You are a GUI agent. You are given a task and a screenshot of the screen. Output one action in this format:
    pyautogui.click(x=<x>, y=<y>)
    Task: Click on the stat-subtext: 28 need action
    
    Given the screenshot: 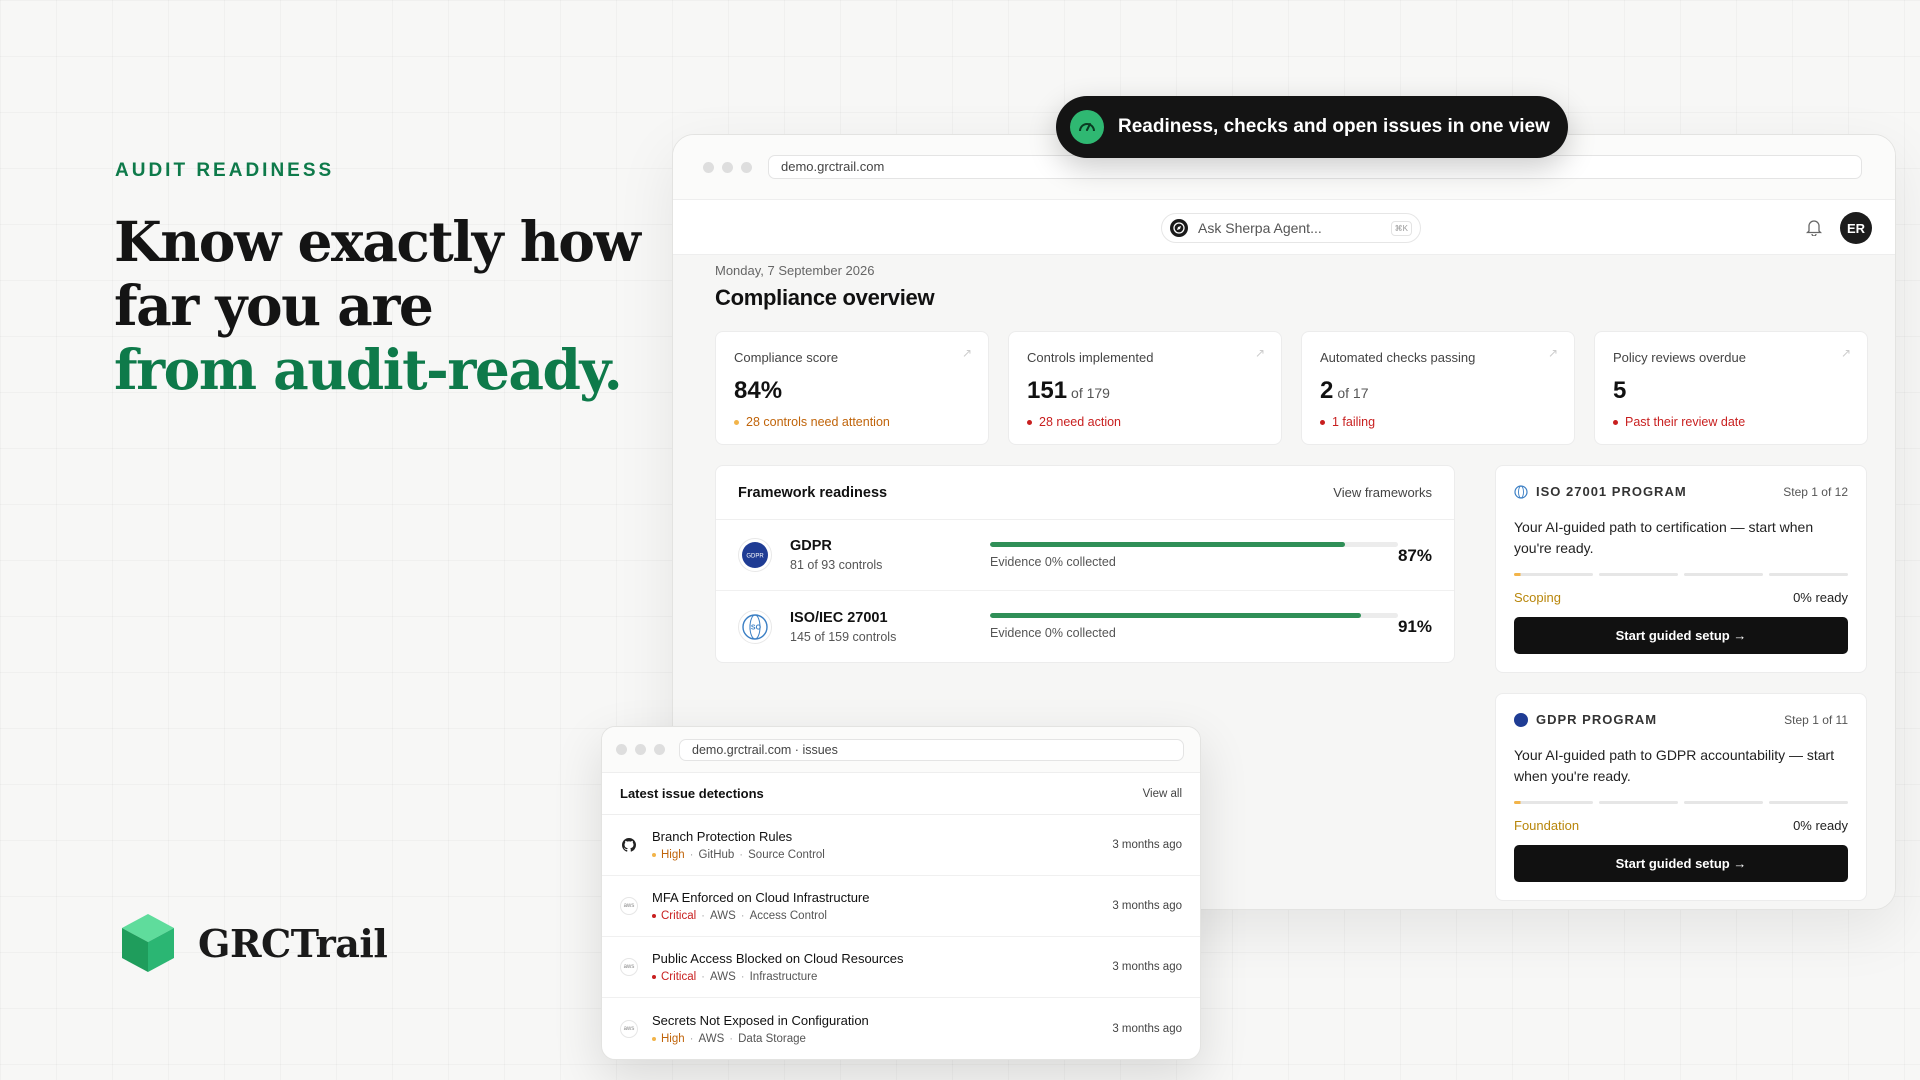 What is the action you would take?
    pyautogui.click(x=1145, y=422)
    